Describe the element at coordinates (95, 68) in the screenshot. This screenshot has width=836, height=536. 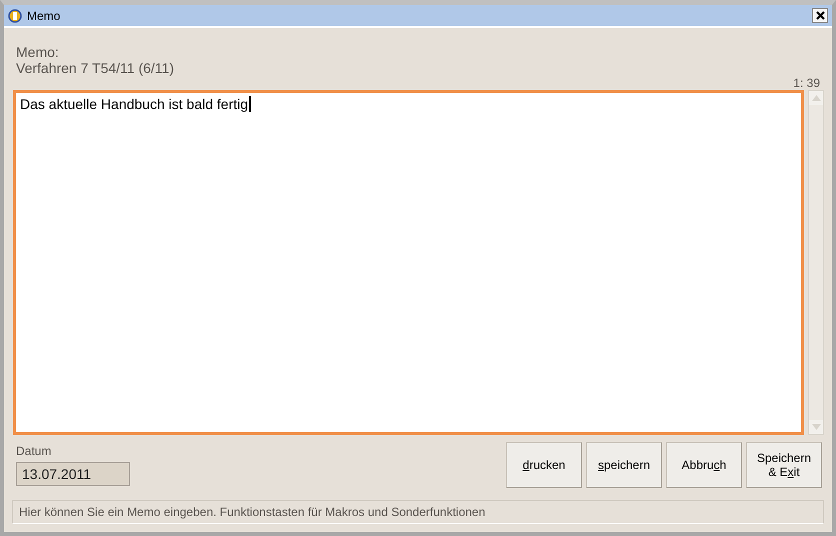
I see `procedure-title: Verfahren 7 T54/11 (6/11)` at that location.